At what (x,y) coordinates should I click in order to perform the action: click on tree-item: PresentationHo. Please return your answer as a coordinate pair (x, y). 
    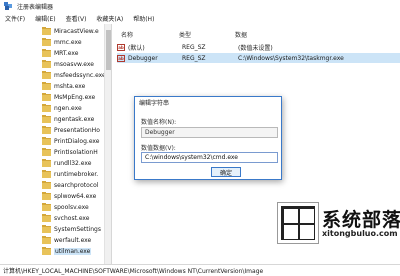
    Looking at the image, I should click on (71, 130).